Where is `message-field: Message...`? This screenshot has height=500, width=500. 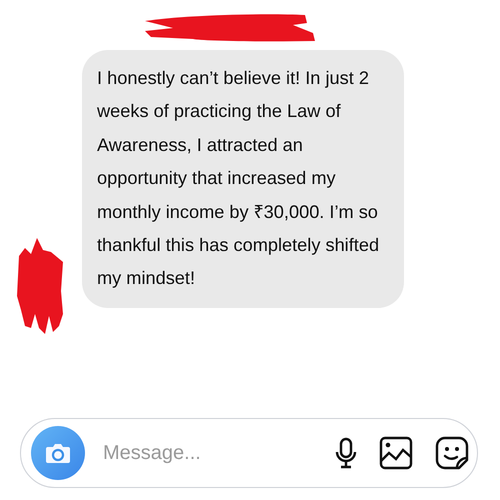
message-field: Message... is located at coordinates (206, 453).